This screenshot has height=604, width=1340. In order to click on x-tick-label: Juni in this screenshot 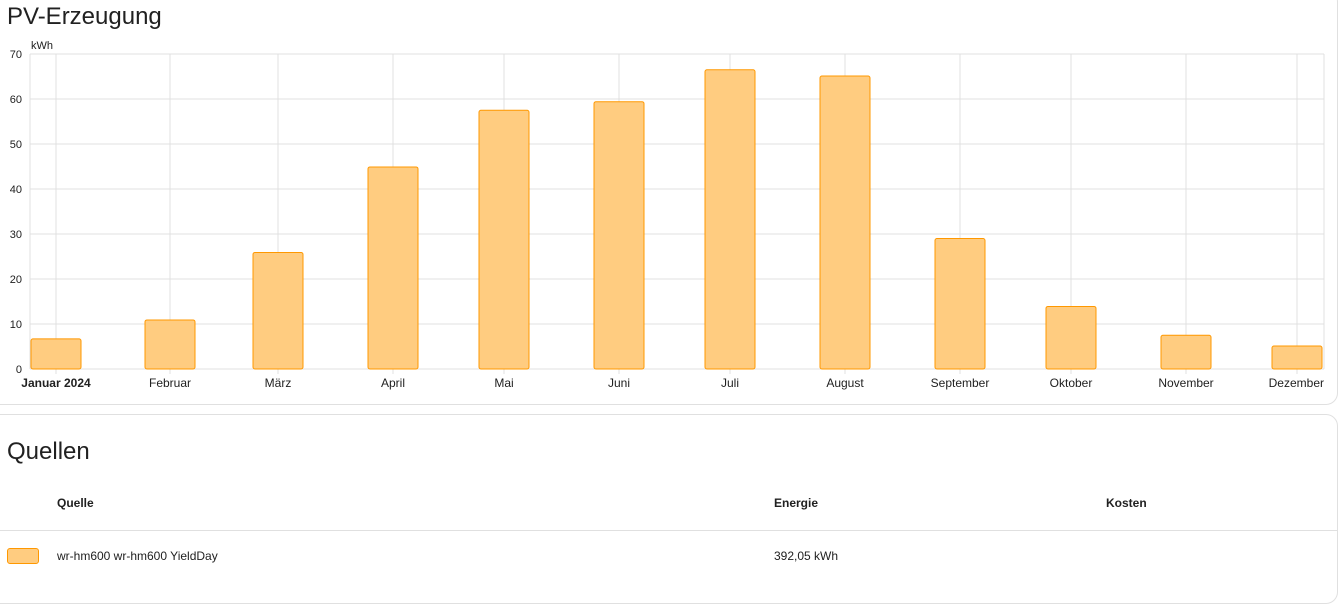, I will do `click(619, 383)`.